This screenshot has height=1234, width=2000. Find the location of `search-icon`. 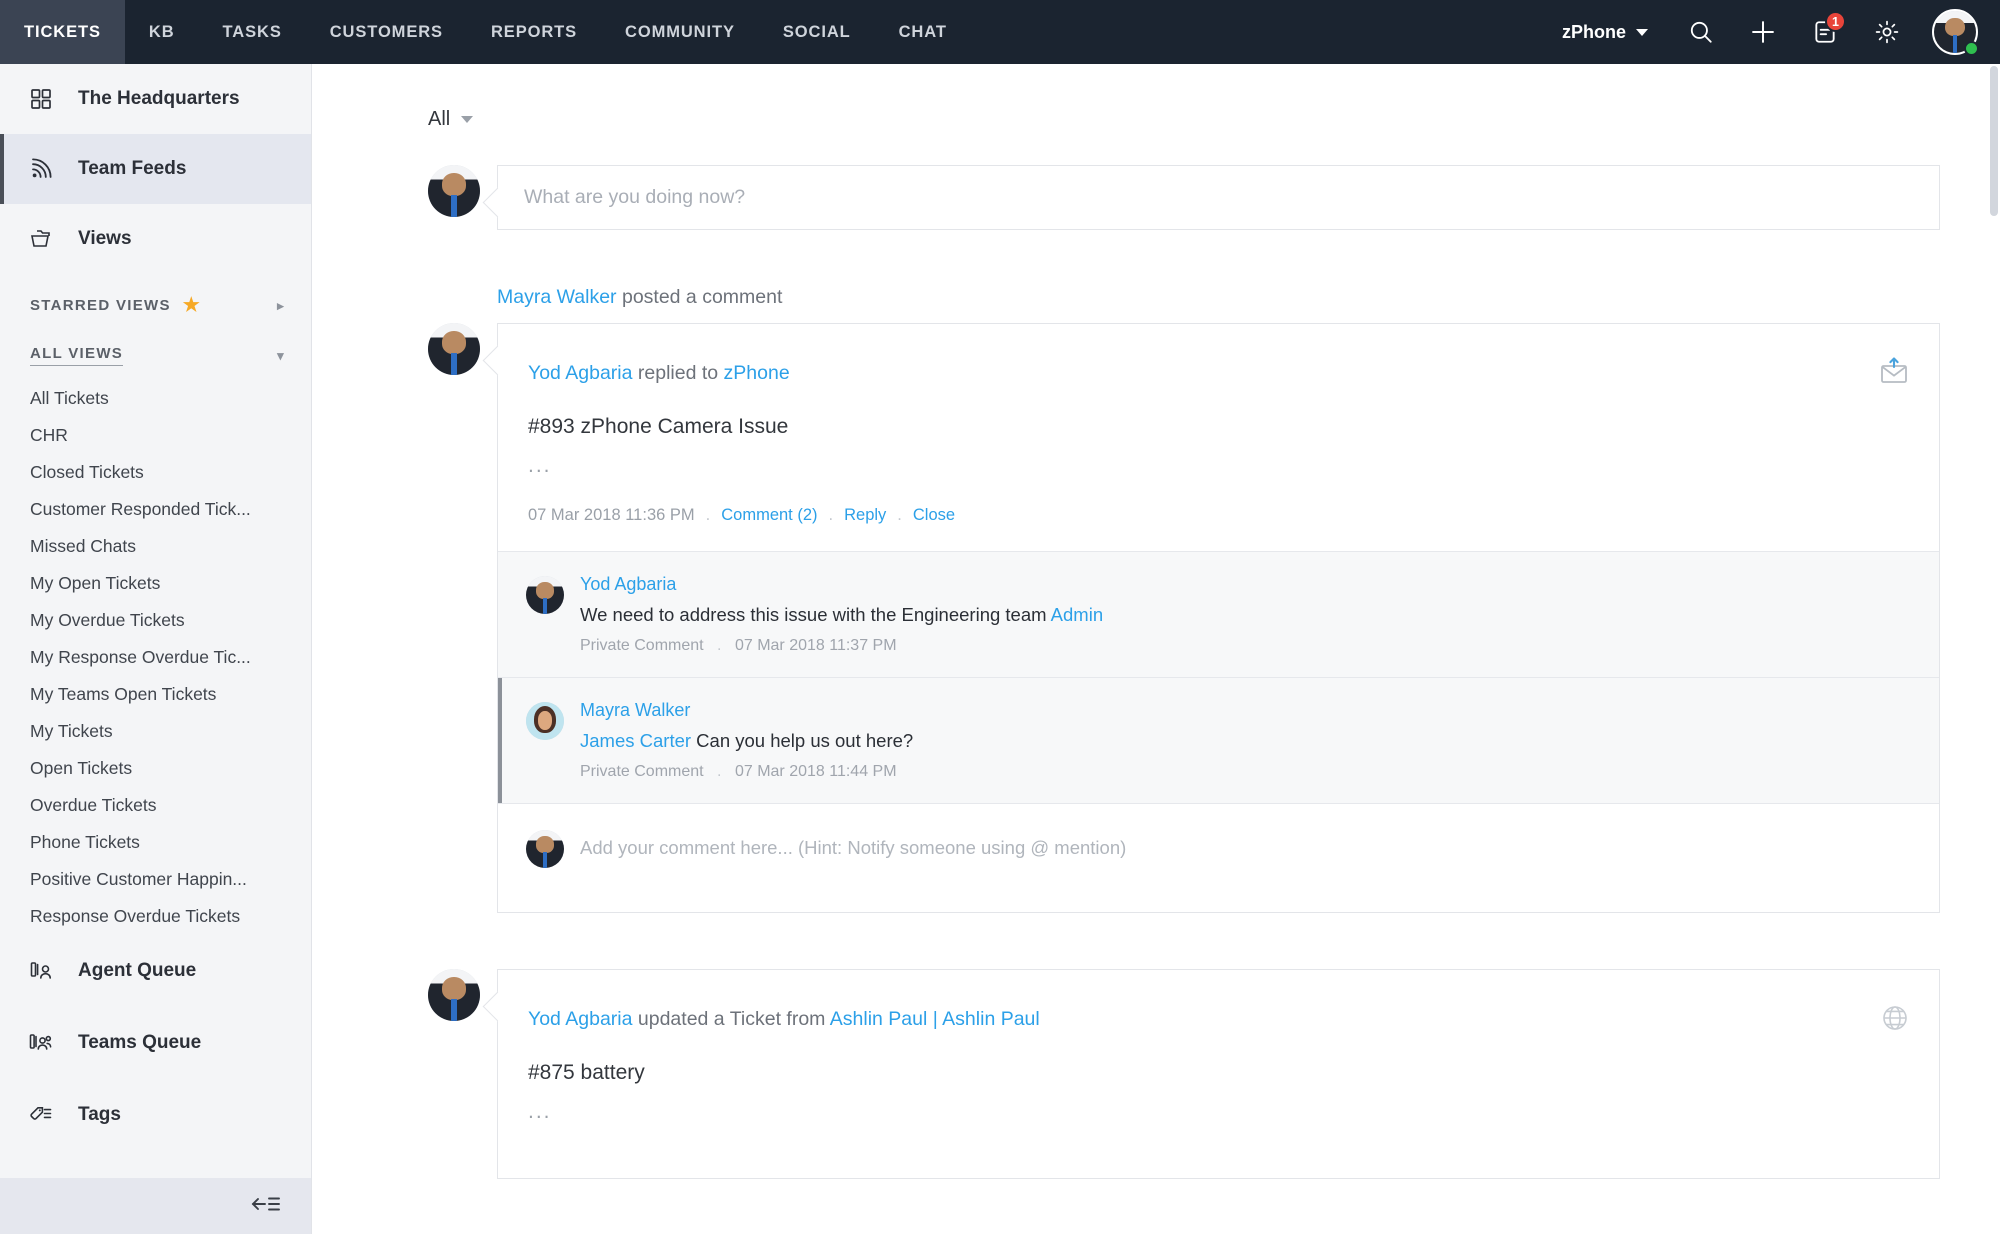

search-icon is located at coordinates (1701, 32).